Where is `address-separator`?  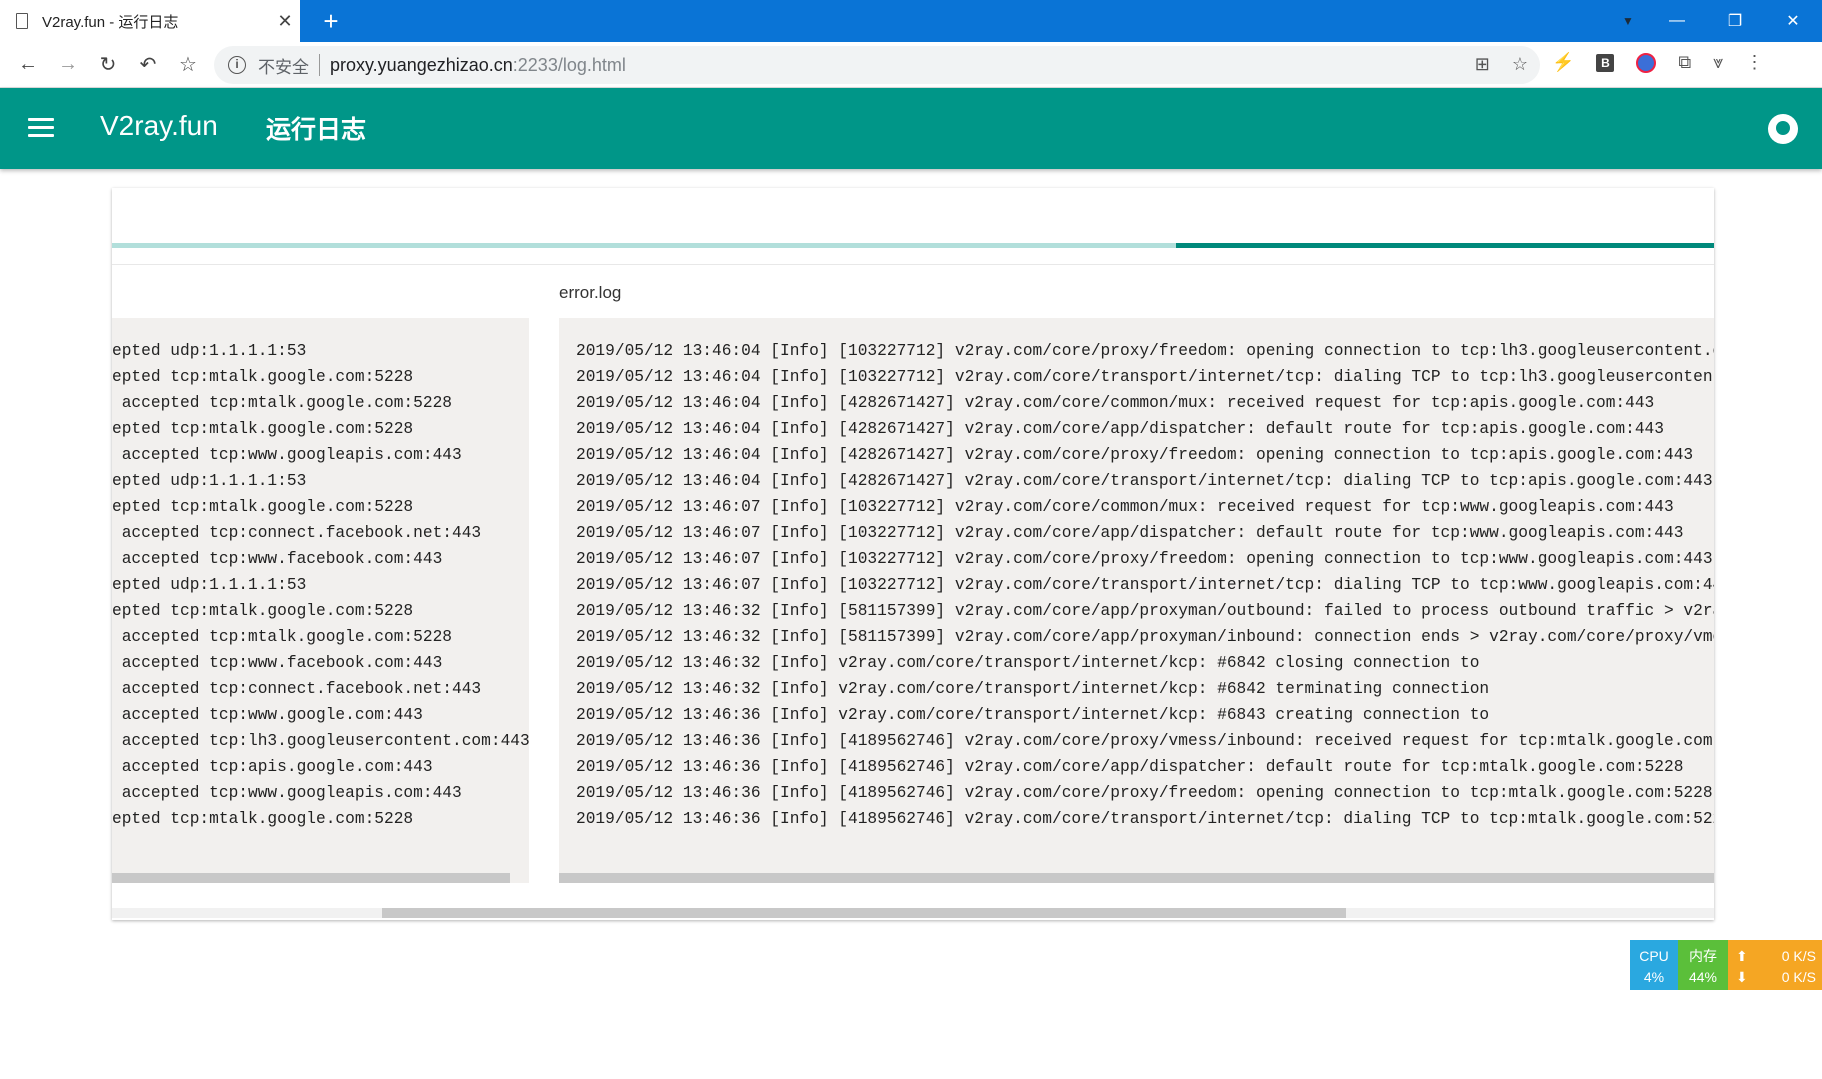 address-separator is located at coordinates (319, 65).